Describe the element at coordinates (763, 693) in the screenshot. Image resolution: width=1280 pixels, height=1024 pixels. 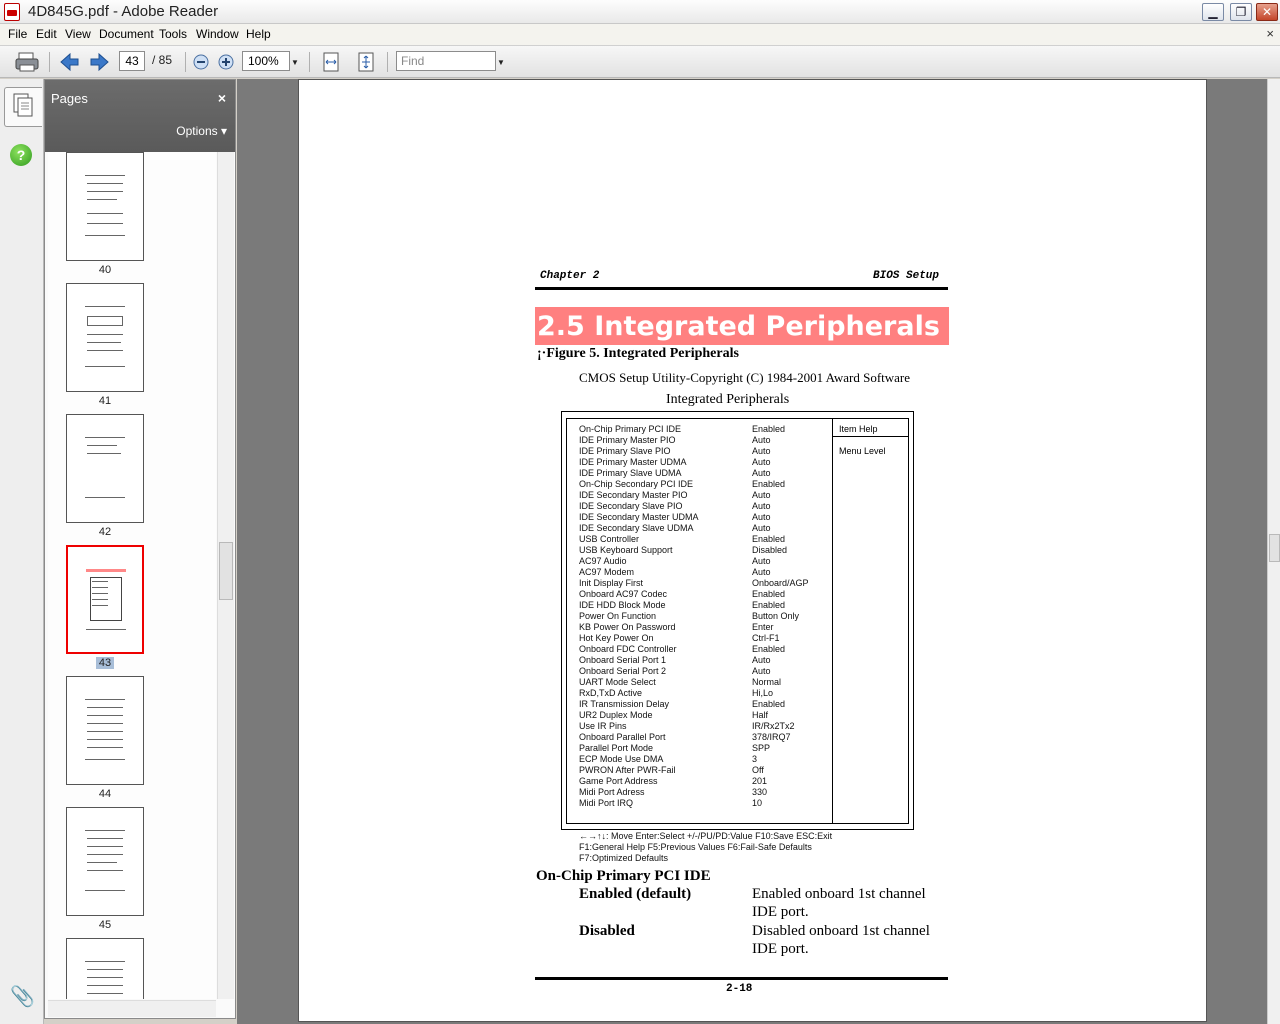
I see `bios-item-value: Hi,Lo` at that location.